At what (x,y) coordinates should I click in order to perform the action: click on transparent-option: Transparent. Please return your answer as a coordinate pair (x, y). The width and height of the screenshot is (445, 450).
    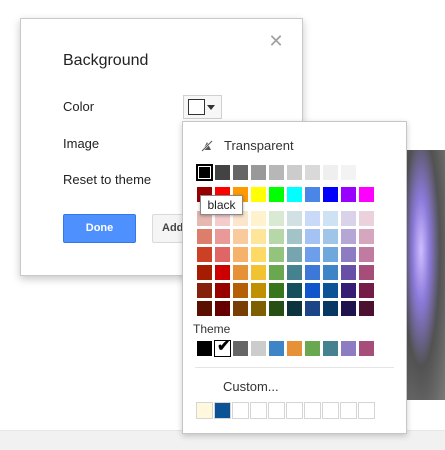
    Looking at the image, I should click on (247, 145).